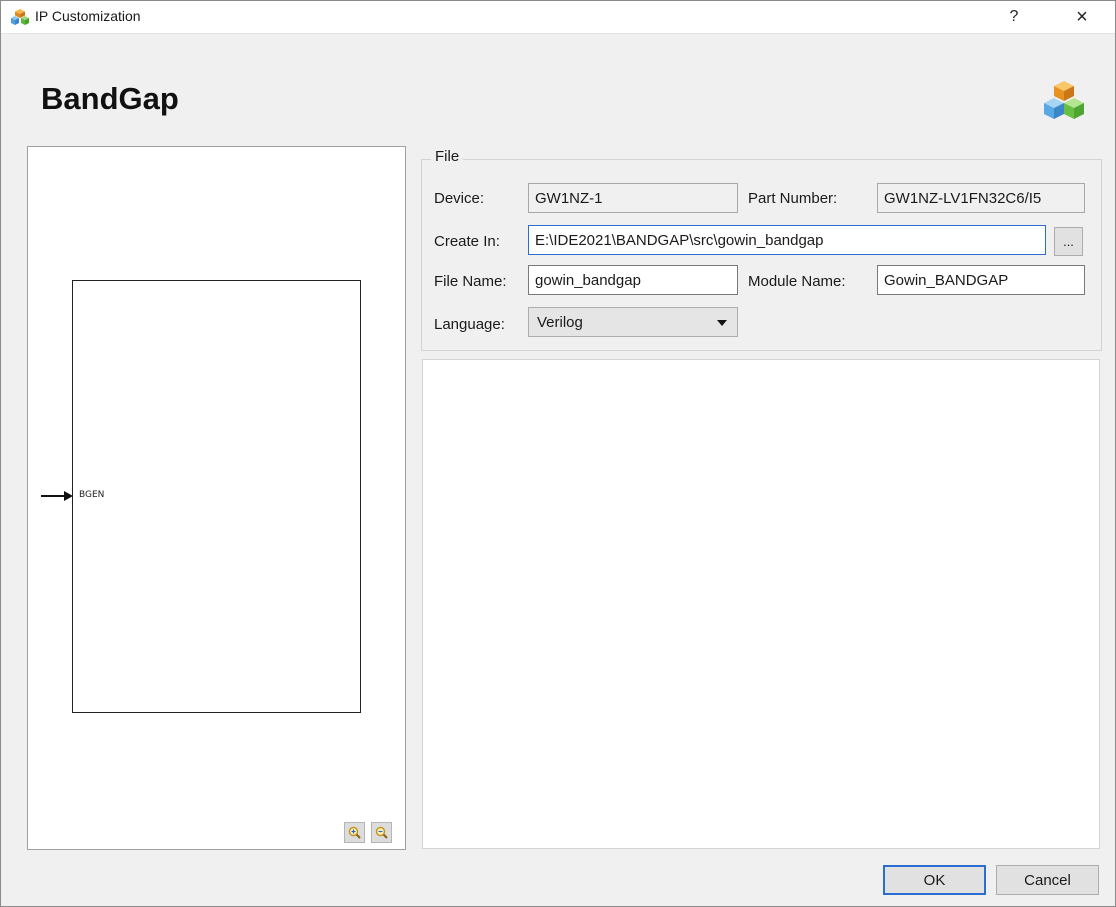  What do you see at coordinates (981, 198) in the screenshot?
I see `part-number-field: GW1NZ-LV1FN32C6/I5` at bounding box center [981, 198].